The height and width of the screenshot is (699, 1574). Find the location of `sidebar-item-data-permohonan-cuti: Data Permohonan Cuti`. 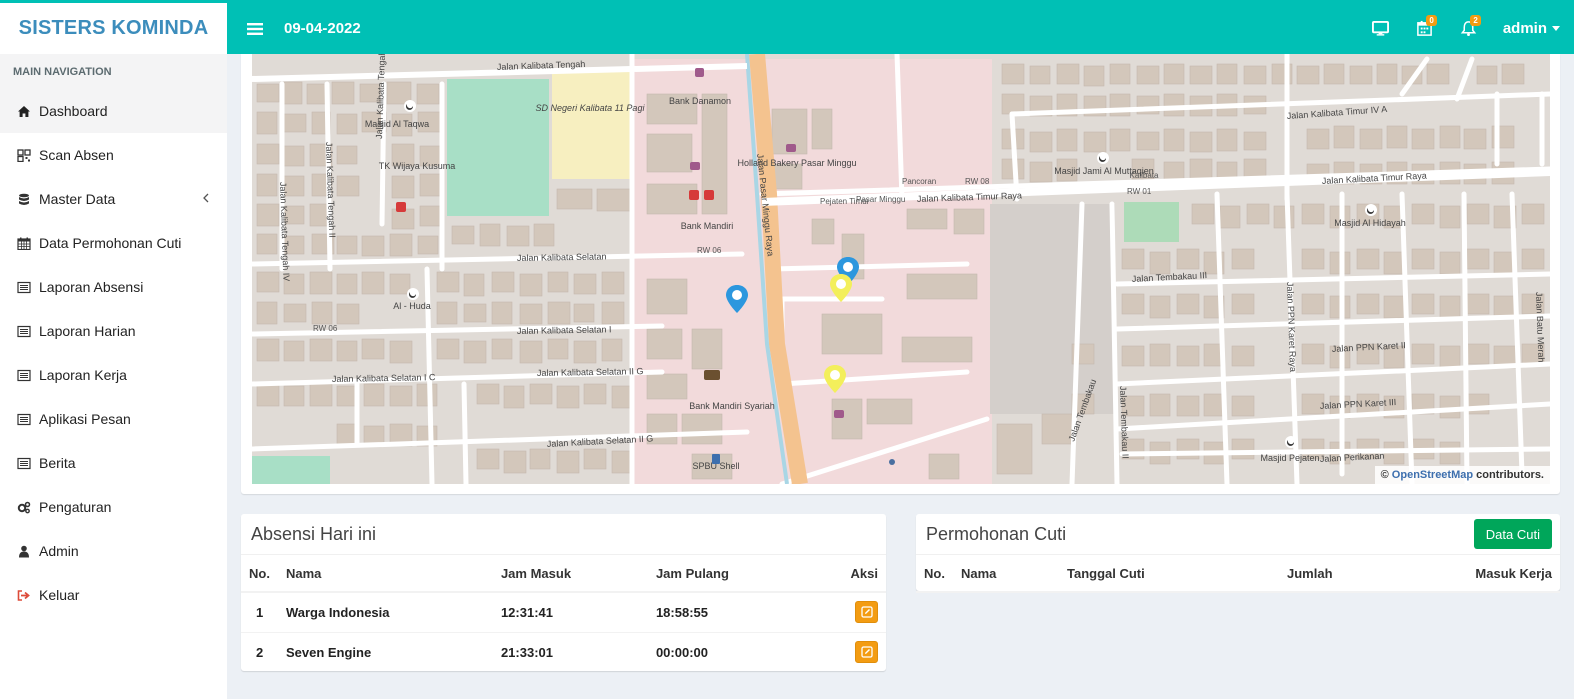

sidebar-item-data-permohonan-cuti: Data Permohonan Cuti is located at coordinates (113, 243).